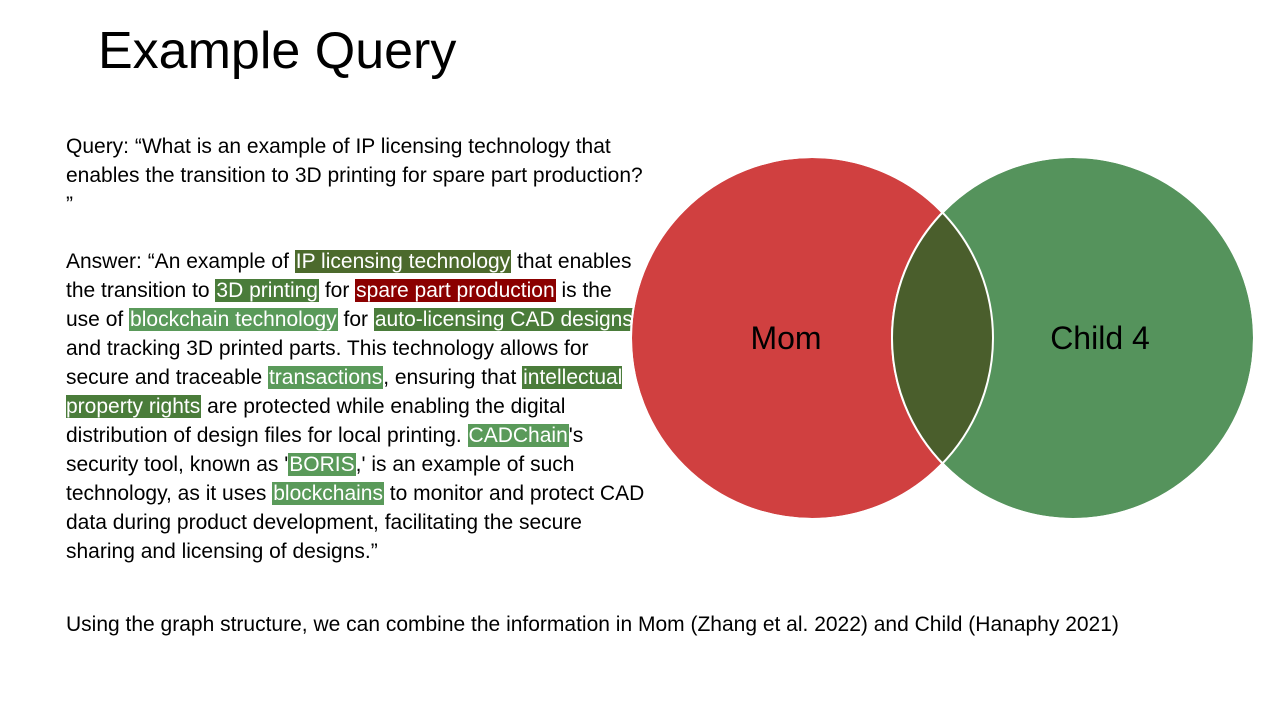  Describe the element at coordinates (233, 319) in the screenshot. I see `highlighted-term: blockchain technology` at that location.